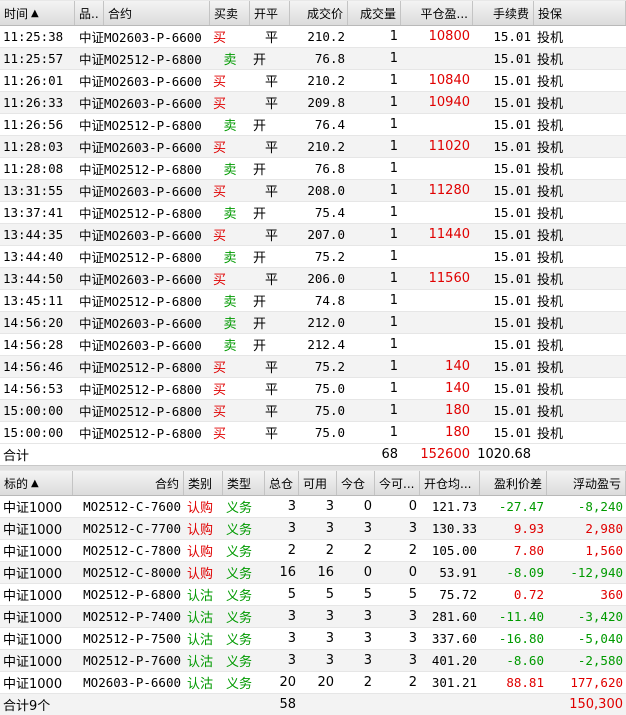 The image size is (626, 715). Describe the element at coordinates (454, 506) in the screenshot. I see `position-open-avg: 121.73` at that location.